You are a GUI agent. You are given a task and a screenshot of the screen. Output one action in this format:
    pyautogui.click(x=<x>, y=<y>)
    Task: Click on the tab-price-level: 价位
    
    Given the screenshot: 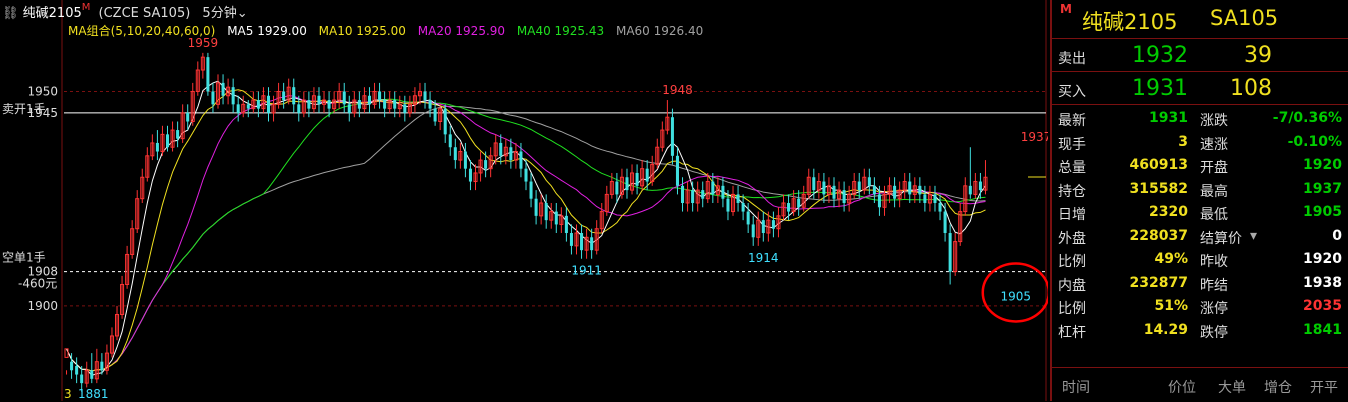 What is the action you would take?
    pyautogui.click(x=1182, y=387)
    